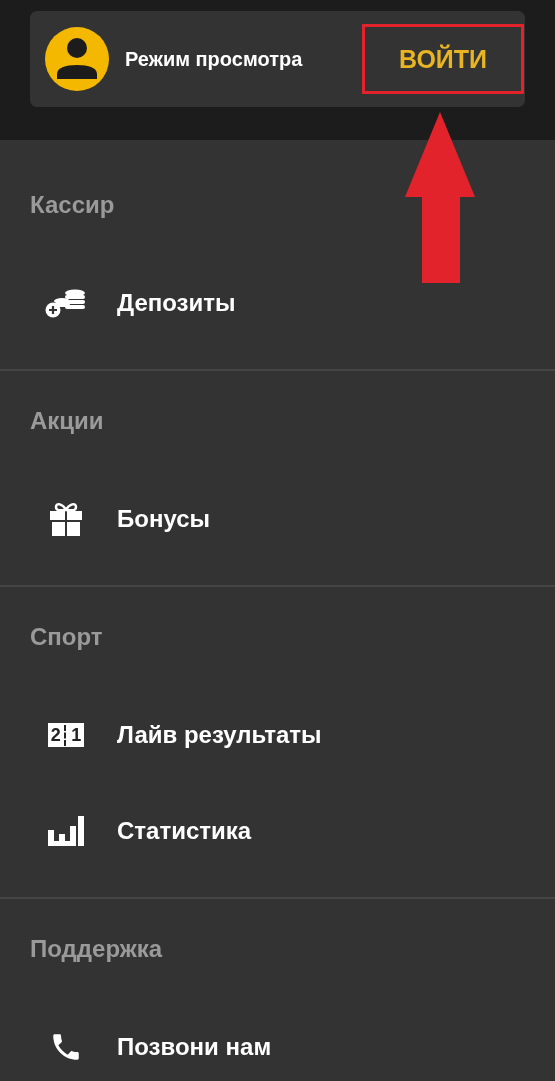 The width and height of the screenshot is (555, 1081). Describe the element at coordinates (67, 421) in the screenshot. I see `section-heading: Акции` at that location.